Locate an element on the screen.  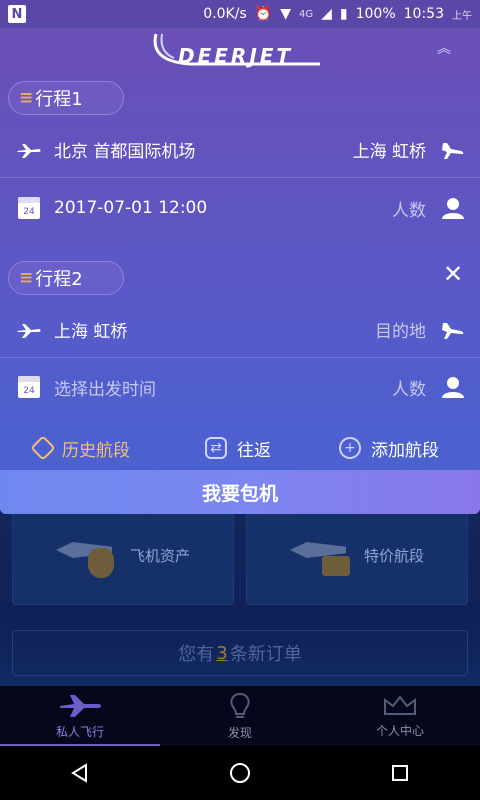
tab-profile-label: 个人中心 is located at coordinates (399, 730).